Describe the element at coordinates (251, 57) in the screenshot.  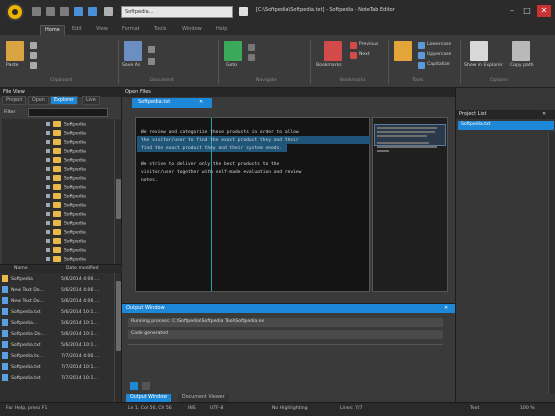
I see `go-forward-icon` at that location.